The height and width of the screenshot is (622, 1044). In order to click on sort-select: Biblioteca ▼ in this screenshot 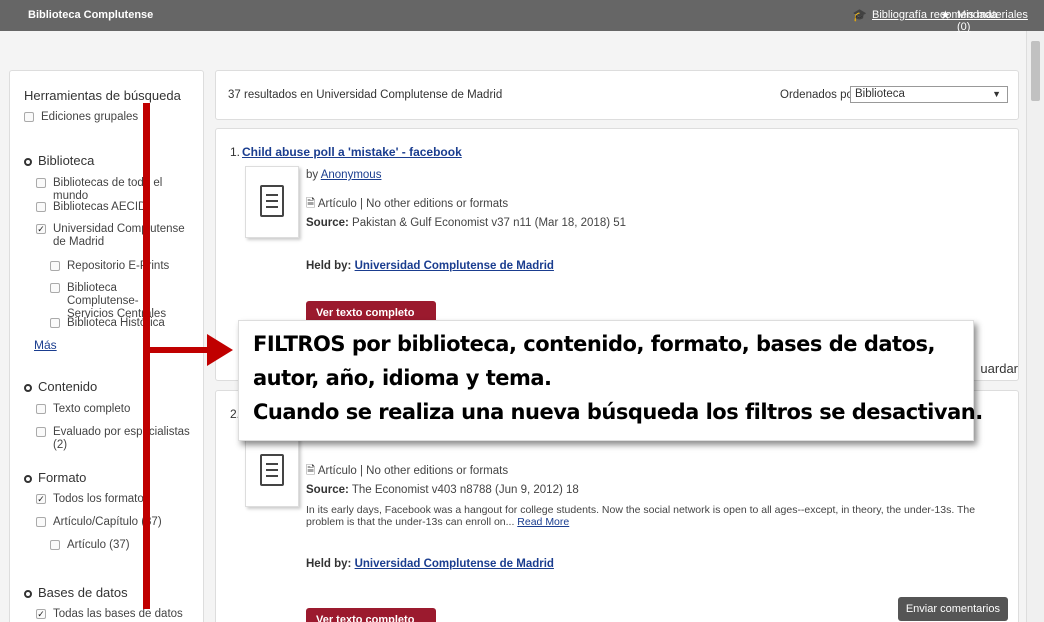, I will do `click(929, 94)`.